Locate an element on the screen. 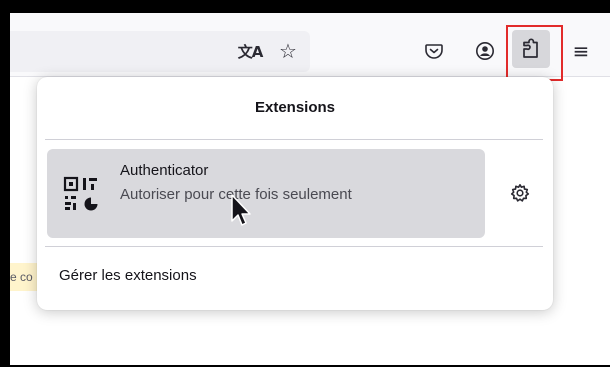 The width and height of the screenshot is (610, 367). gear-icon is located at coordinates (520, 193).